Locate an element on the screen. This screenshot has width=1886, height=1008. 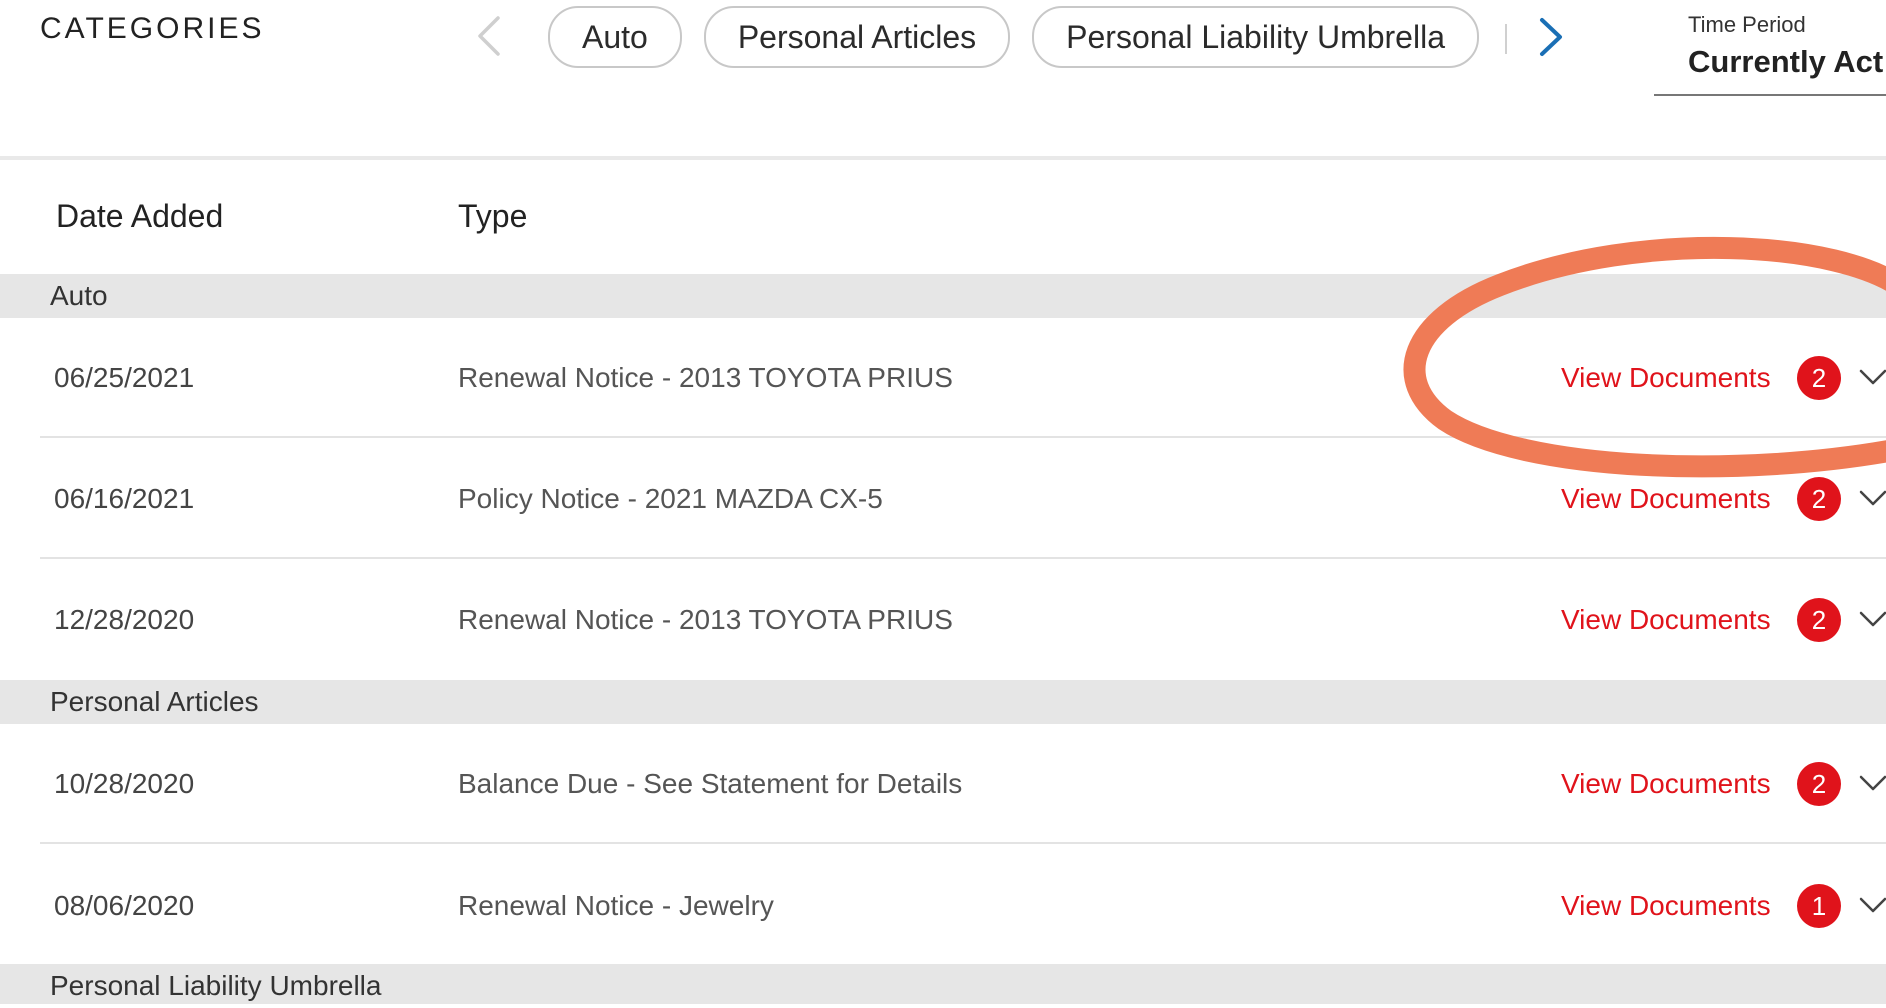
time-period-value: Currently Act is located at coordinates (1786, 61).